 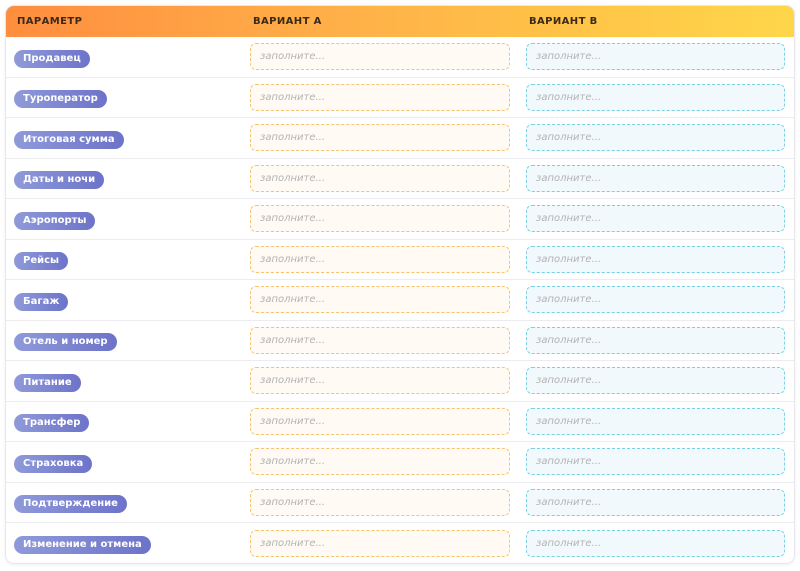 What do you see at coordinates (82, 545) in the screenshot?
I see `parameter-label: Изменение и отмена` at bounding box center [82, 545].